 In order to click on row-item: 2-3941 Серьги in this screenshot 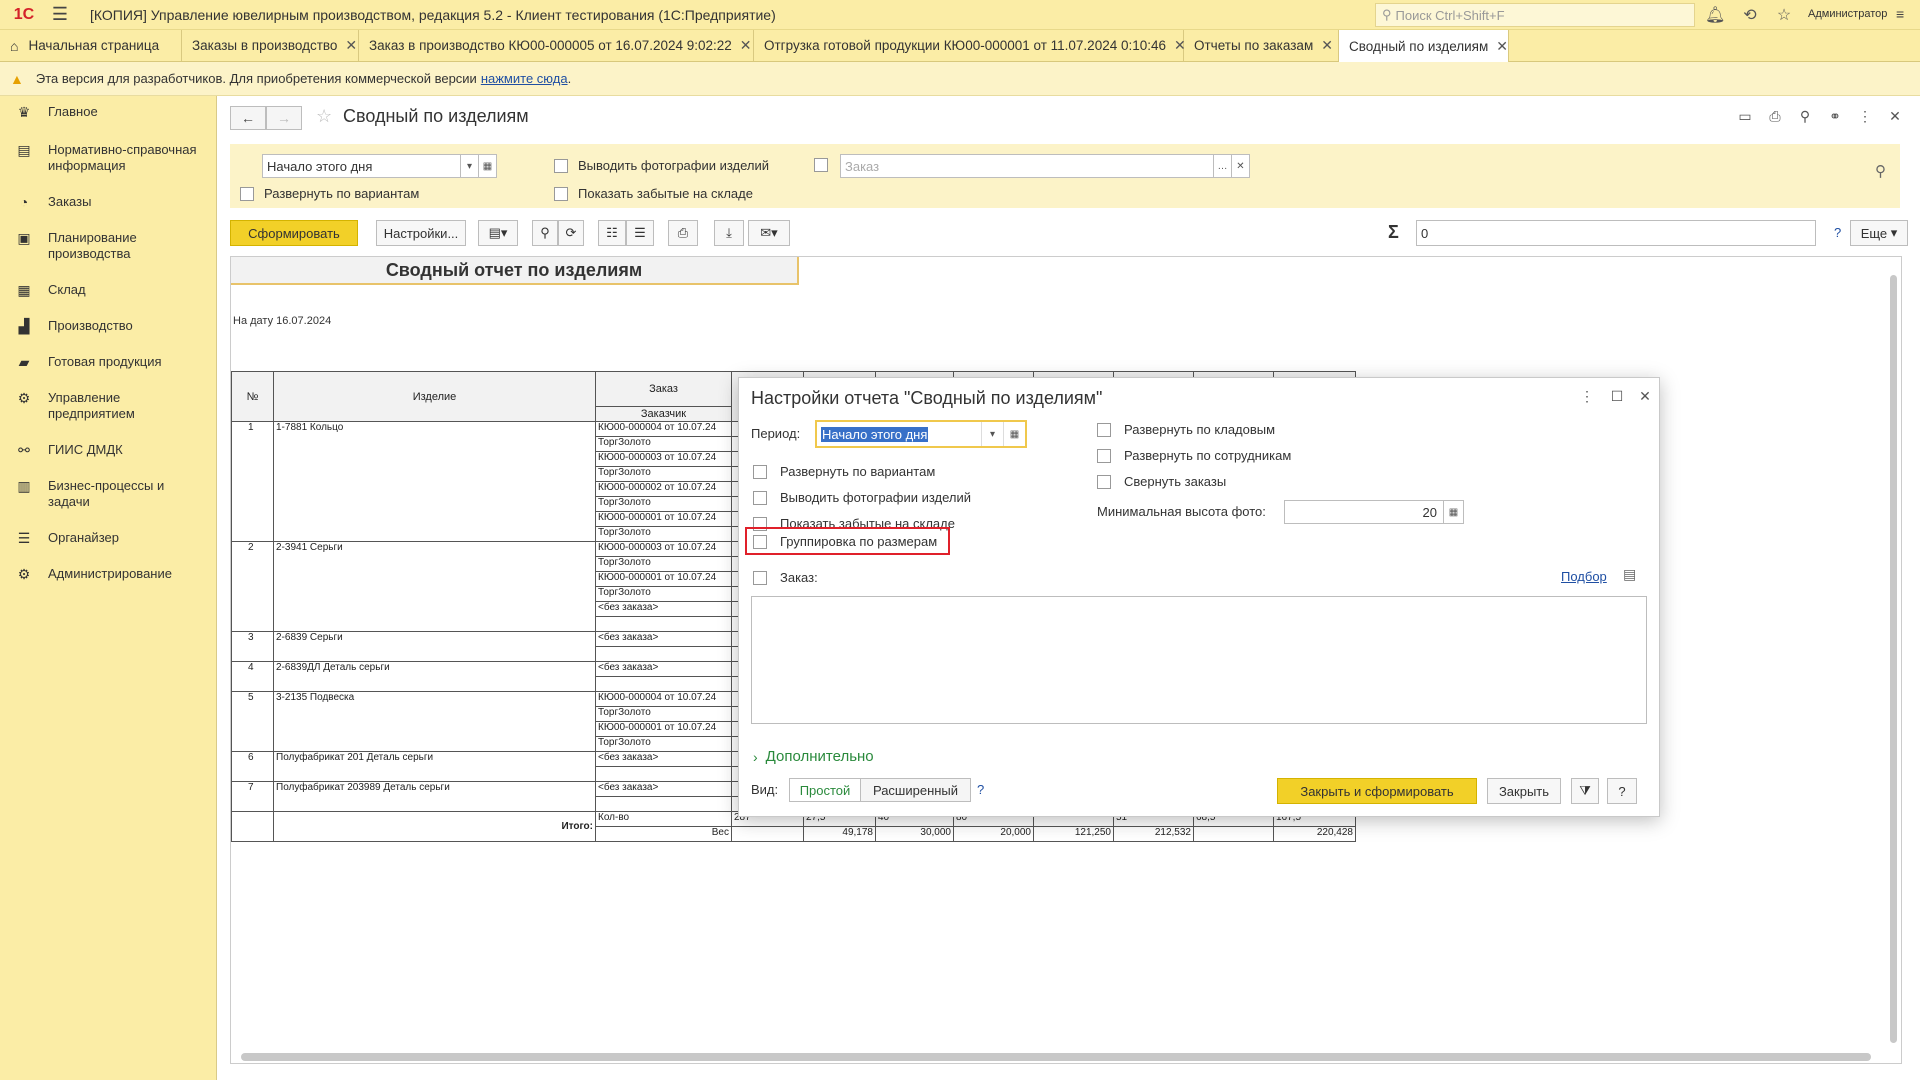, I will do `click(434, 586)`.